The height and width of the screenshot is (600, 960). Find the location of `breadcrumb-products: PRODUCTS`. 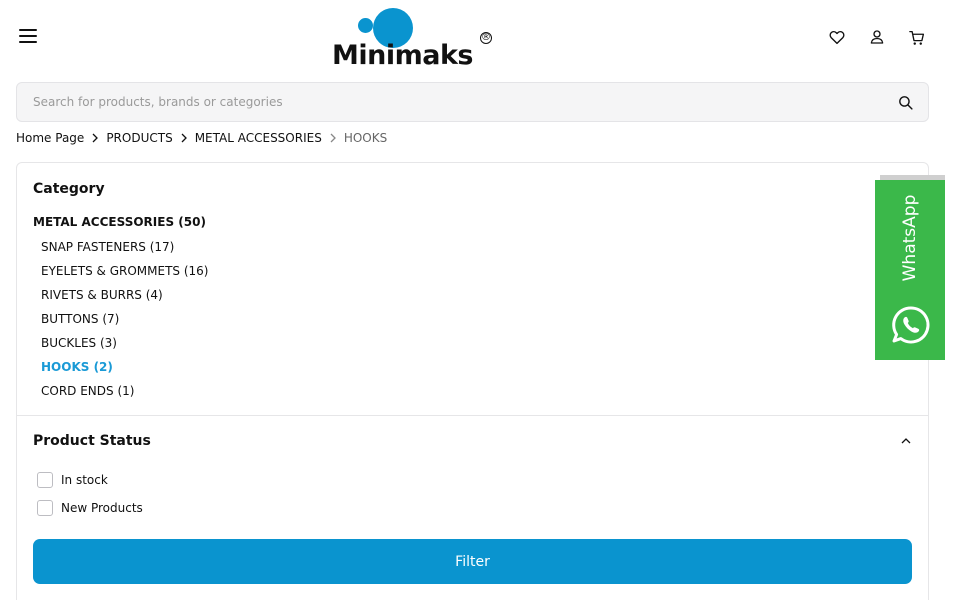

breadcrumb-products: PRODUCTS is located at coordinates (139, 138).